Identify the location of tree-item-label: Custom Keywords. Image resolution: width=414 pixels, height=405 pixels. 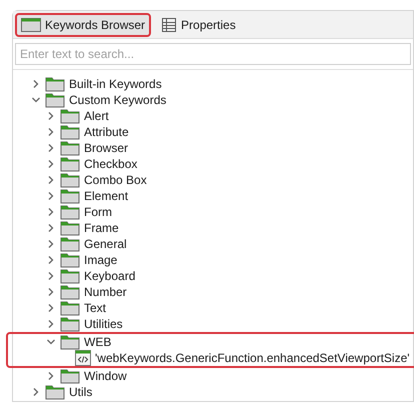
(117, 100).